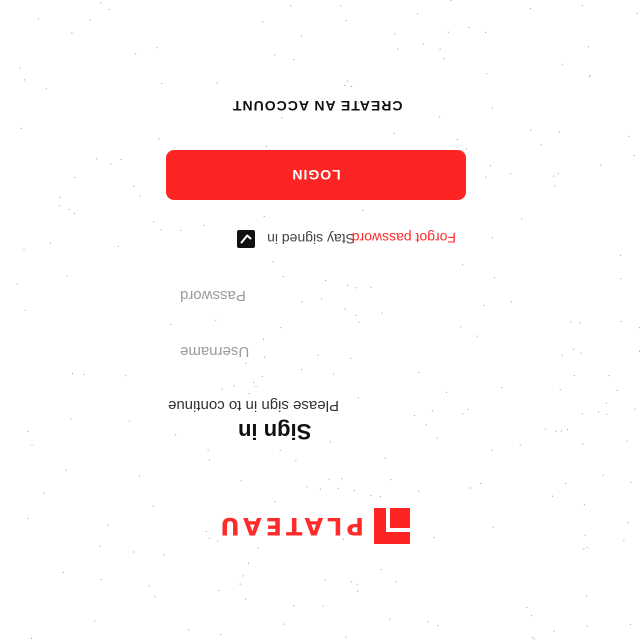 This screenshot has width=640, height=640. What do you see at coordinates (404, 238) in the screenshot?
I see `forgot-password-link: Forgot password` at bounding box center [404, 238].